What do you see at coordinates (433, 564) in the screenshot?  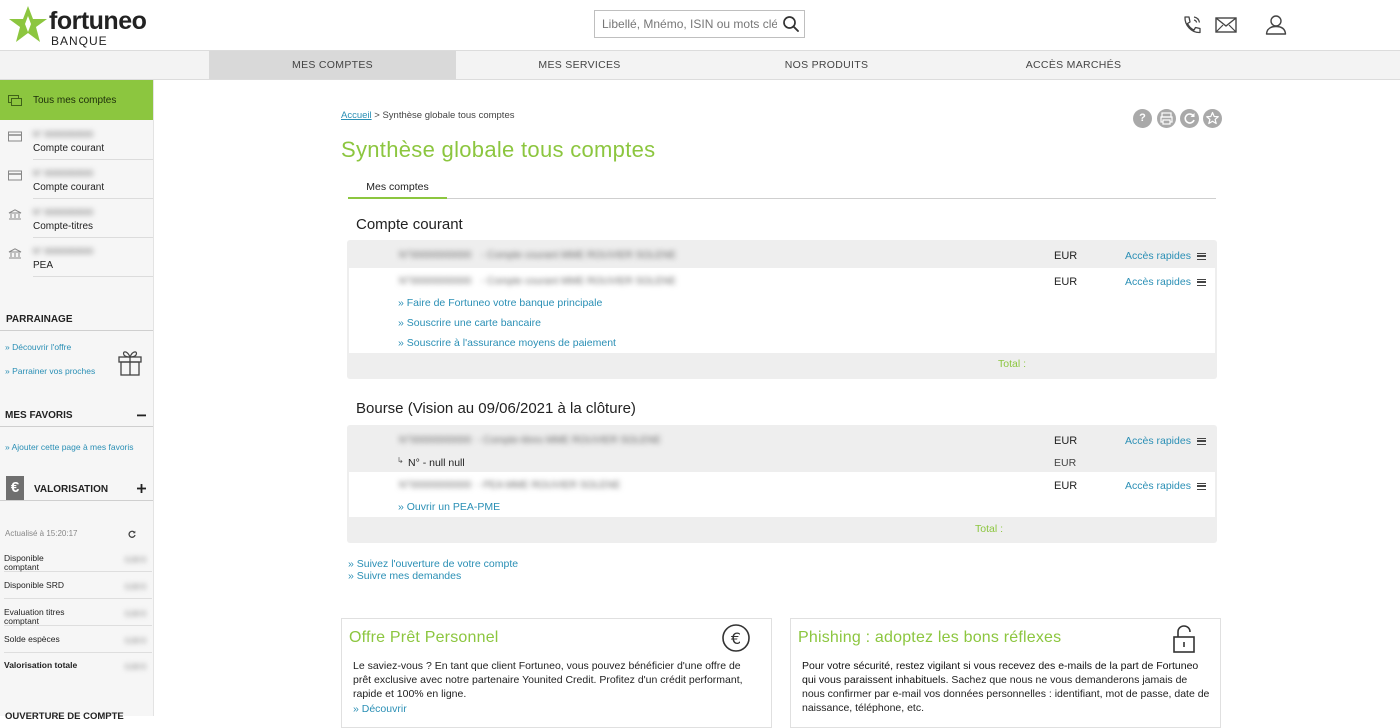 I see `suivez-ouverture-link: » Suivez l'ouverture de votre compte` at bounding box center [433, 564].